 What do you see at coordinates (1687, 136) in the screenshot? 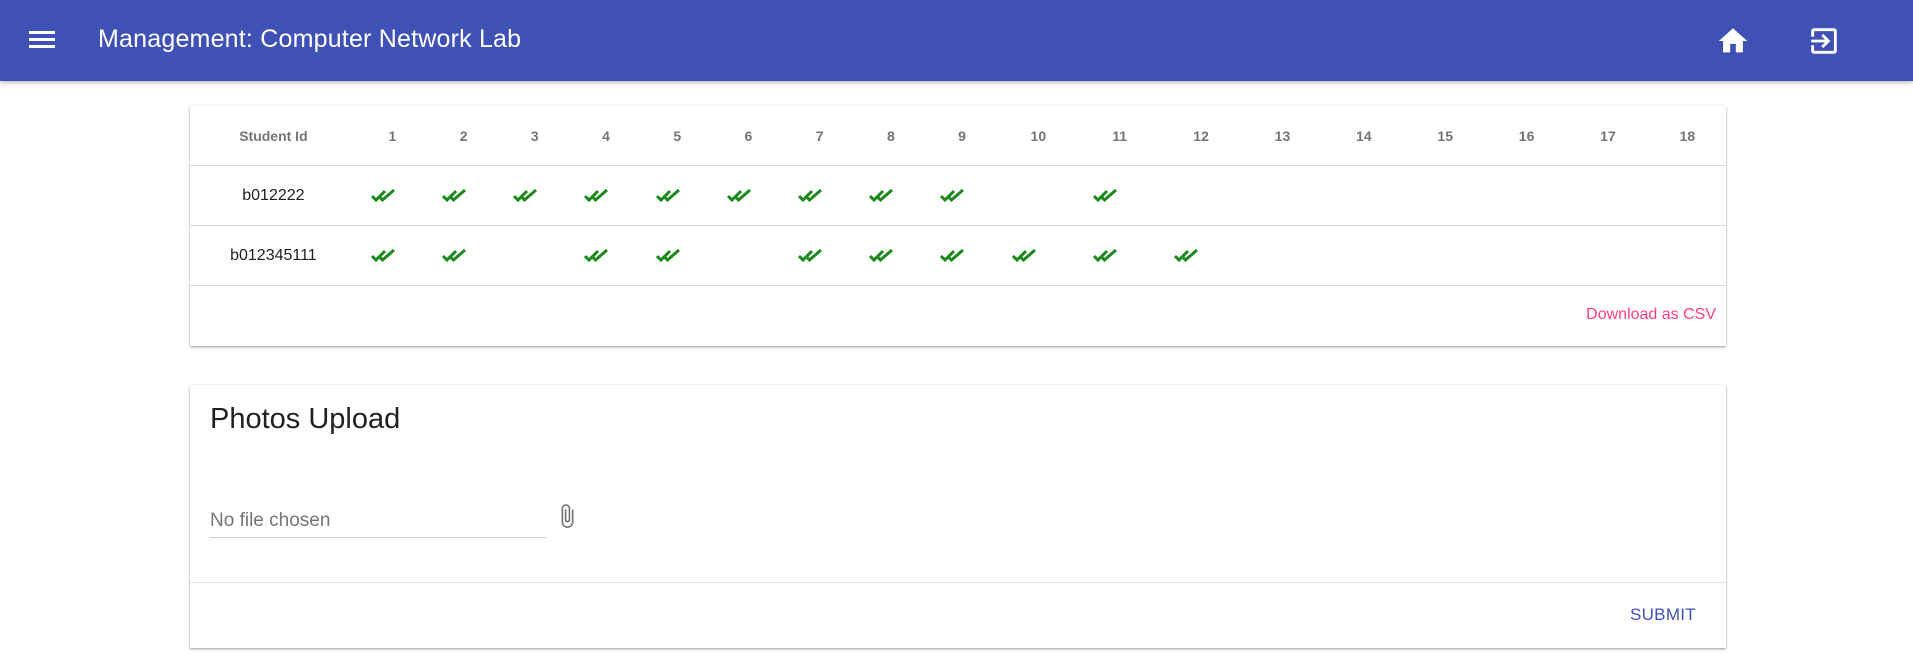
I see `column-header-session: 18` at bounding box center [1687, 136].